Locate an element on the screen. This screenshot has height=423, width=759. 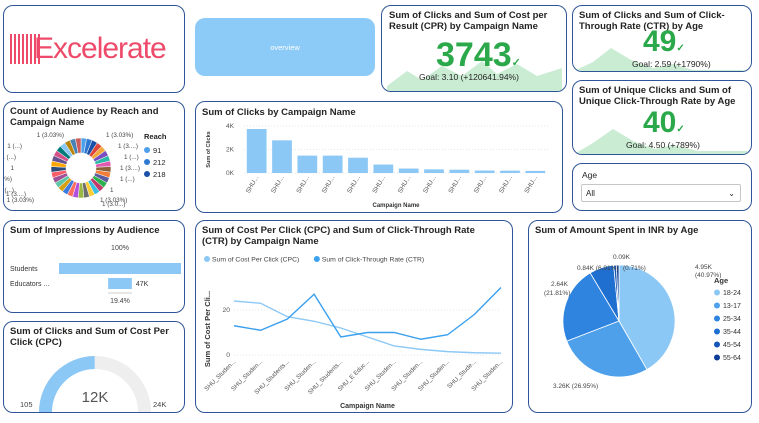
gauge-value-label: 12K is located at coordinates (95, 397).